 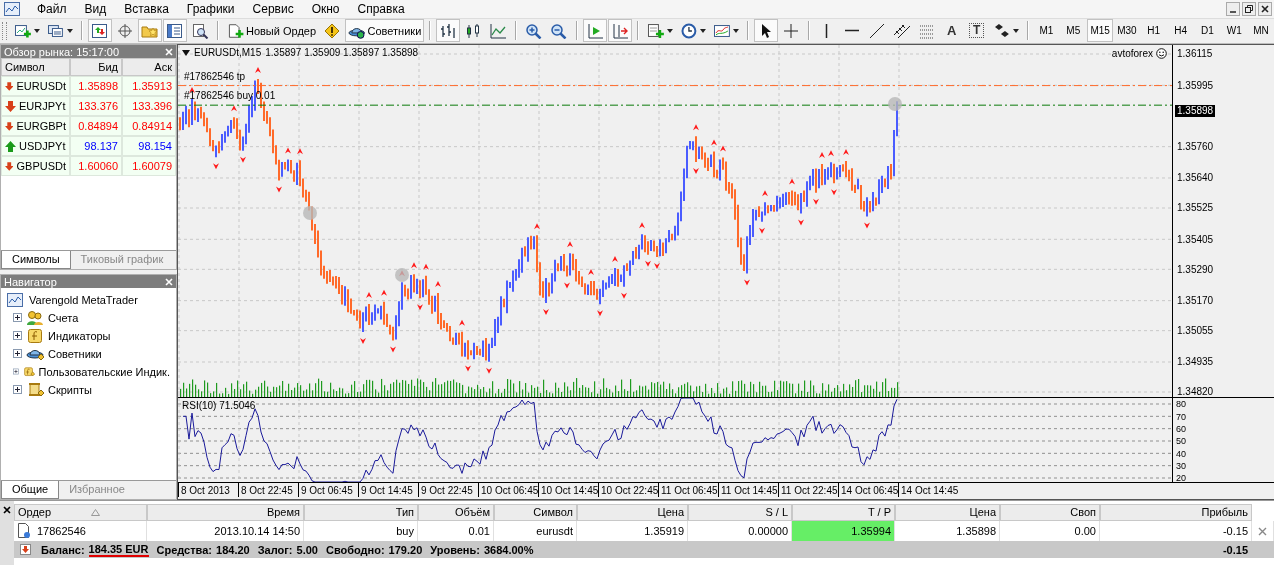 I want to click on dropdown-icon, so click(x=186, y=52).